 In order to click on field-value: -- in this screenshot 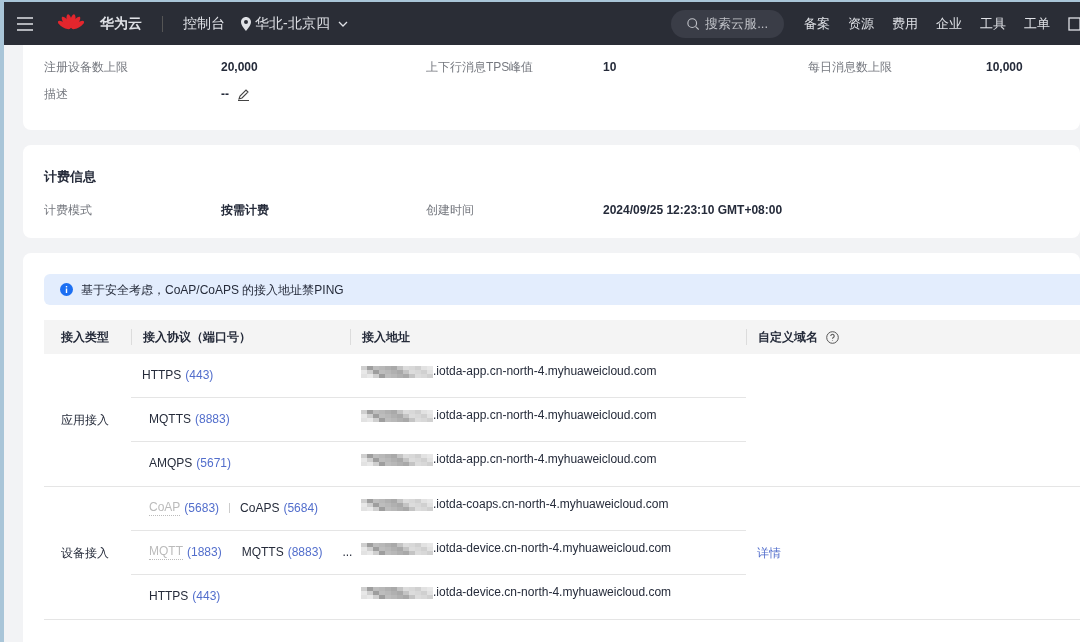, I will do `click(225, 94)`.